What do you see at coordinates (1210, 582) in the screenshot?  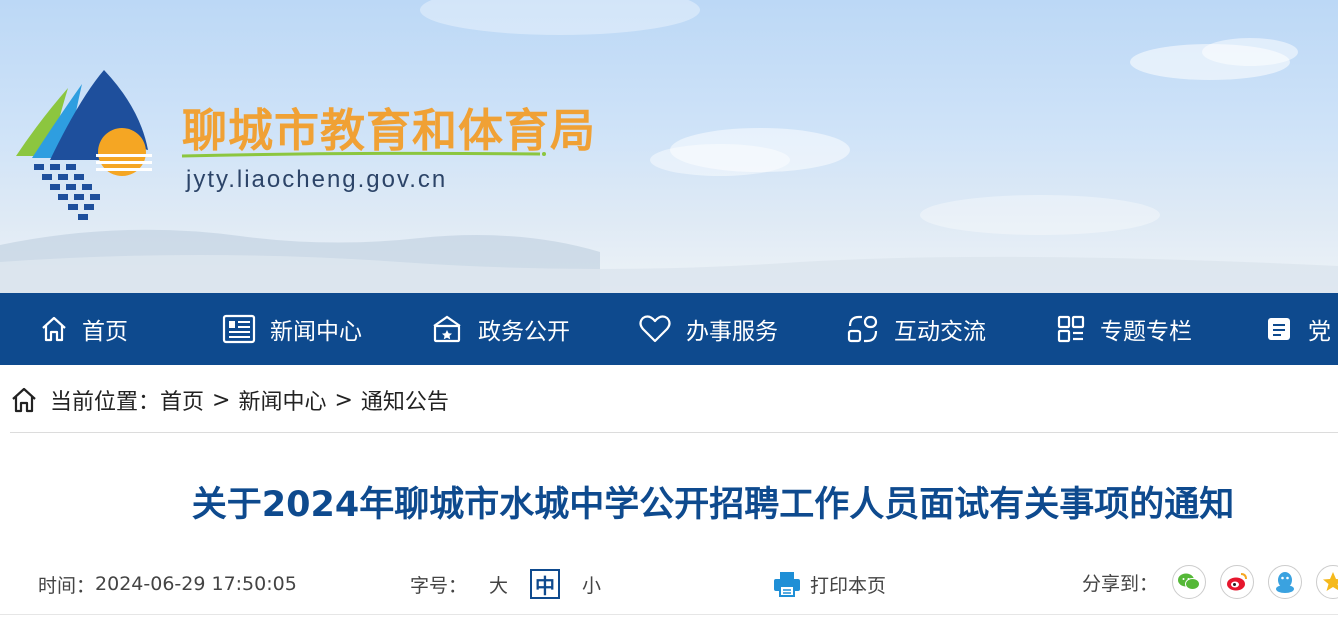 I see `share-bar: 分享到：` at bounding box center [1210, 582].